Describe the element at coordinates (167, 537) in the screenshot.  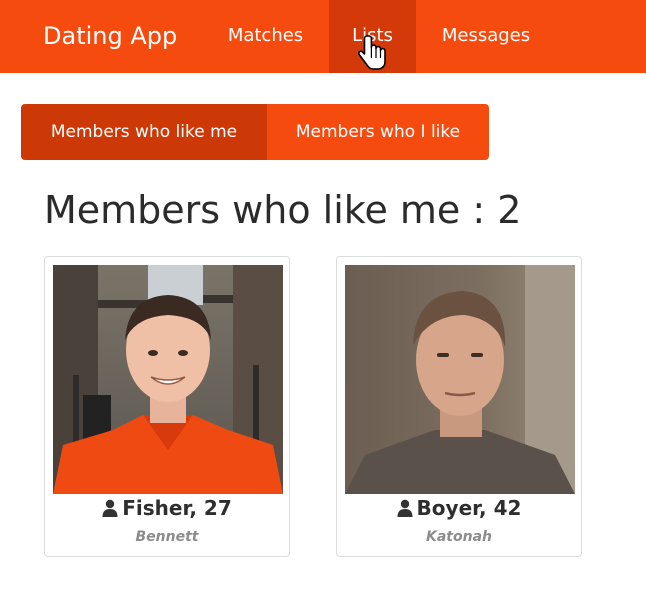
I see `member-city: Bennett` at that location.